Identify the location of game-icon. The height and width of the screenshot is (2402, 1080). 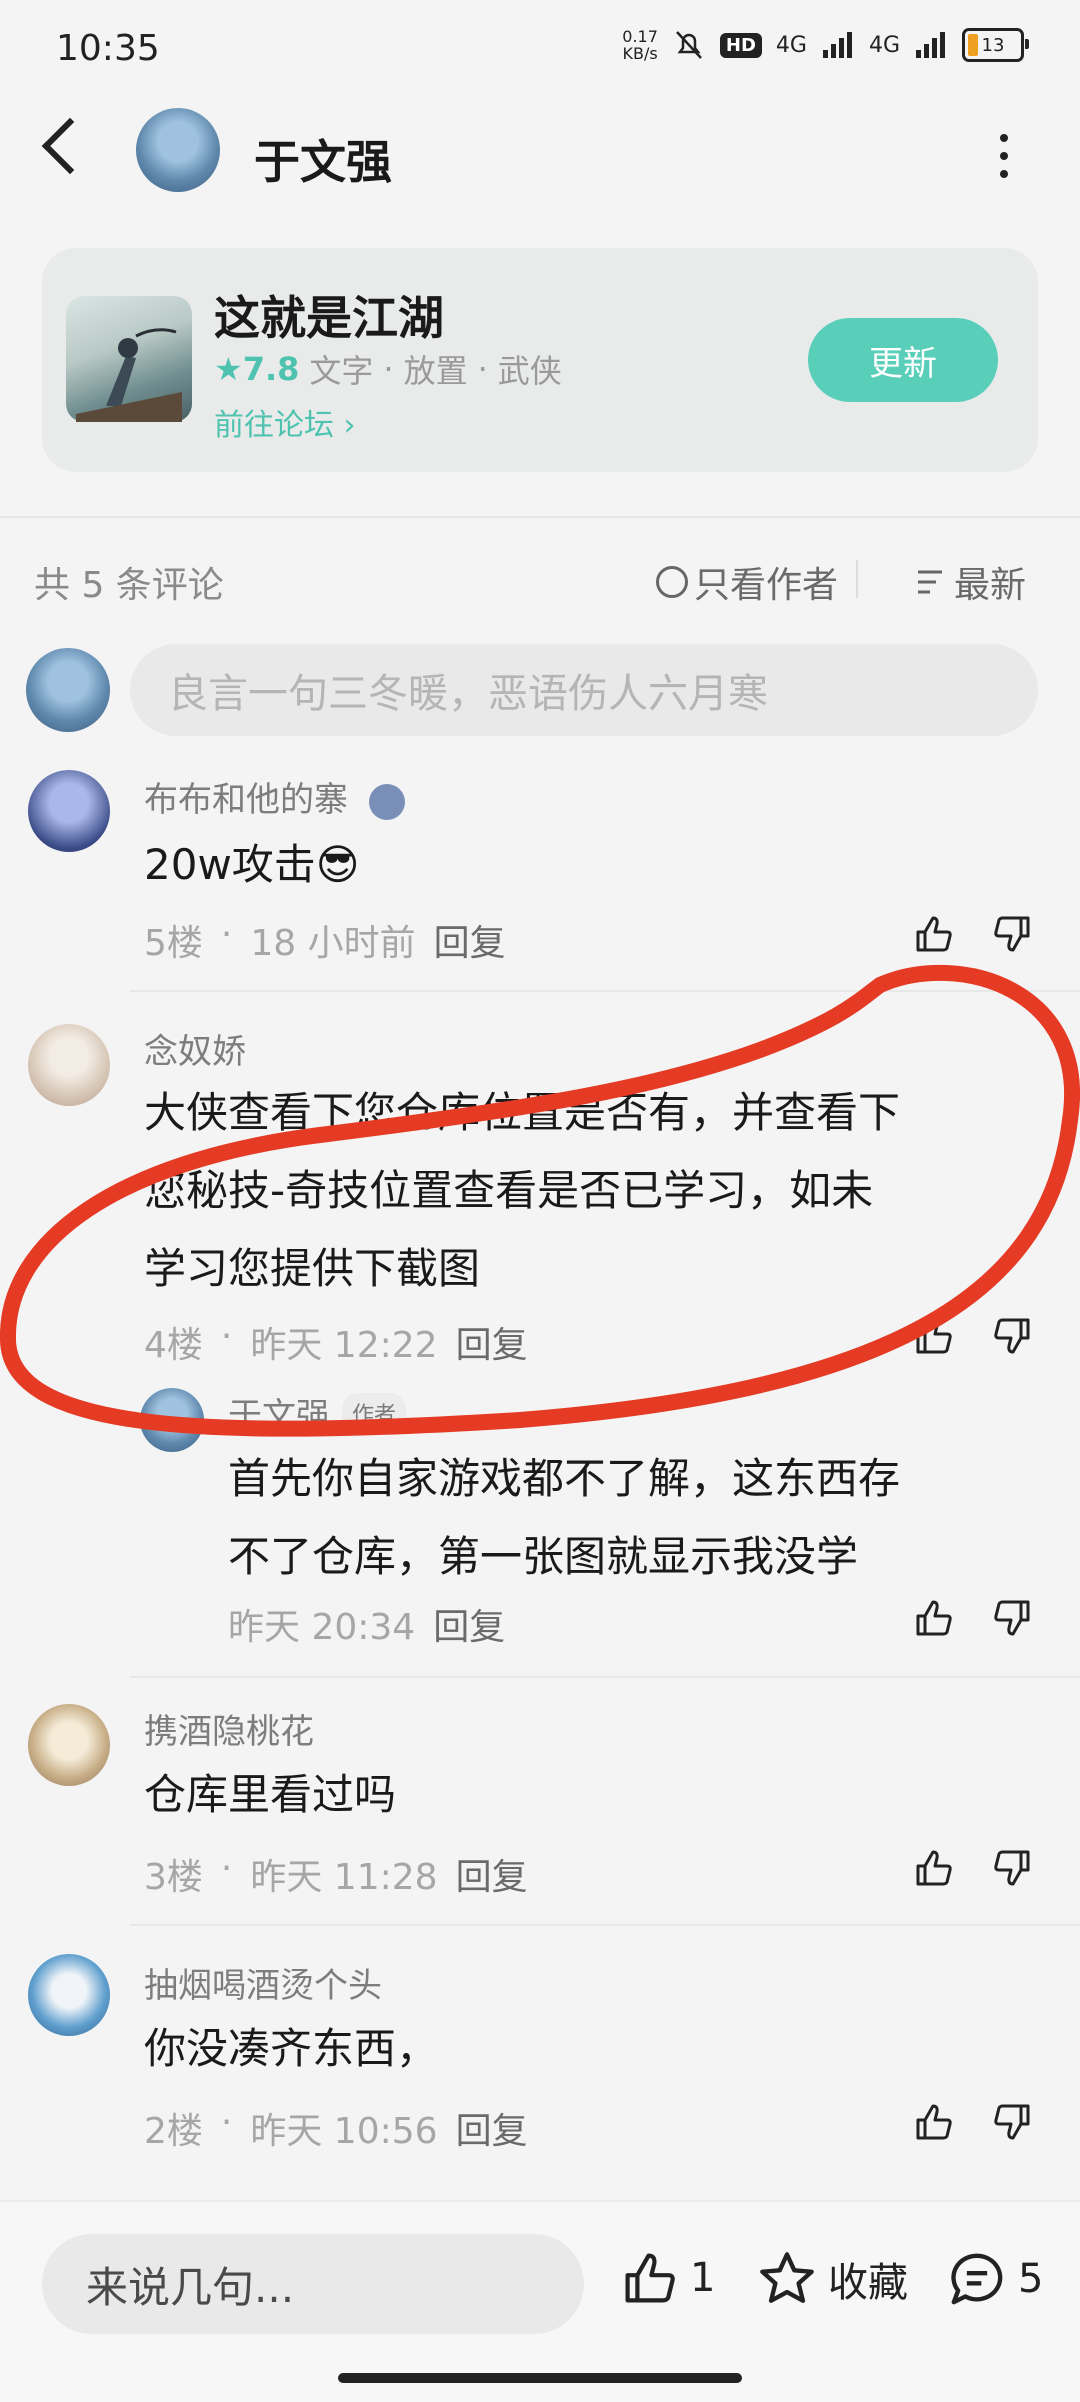
(129, 359).